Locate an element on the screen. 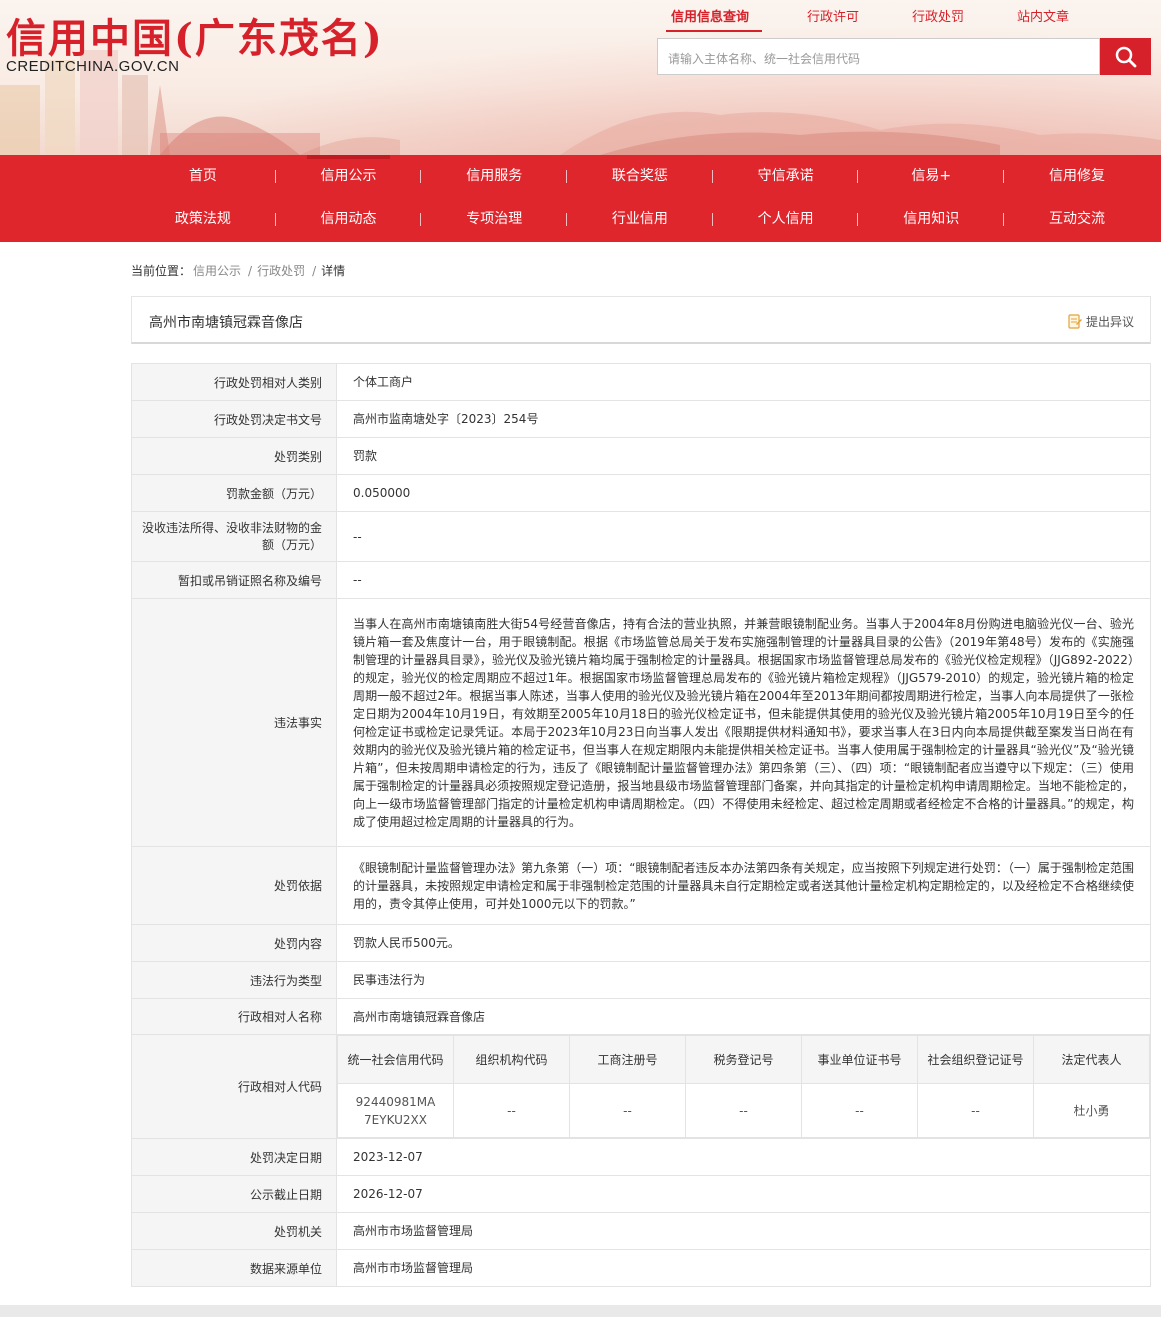 The width and height of the screenshot is (1161, 1317). active-link-underline is located at coordinates (714, 31).